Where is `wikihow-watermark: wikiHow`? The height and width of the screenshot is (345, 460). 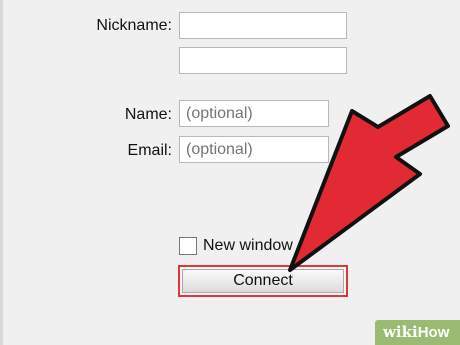 wikihow-watermark: wikiHow is located at coordinates (417, 332).